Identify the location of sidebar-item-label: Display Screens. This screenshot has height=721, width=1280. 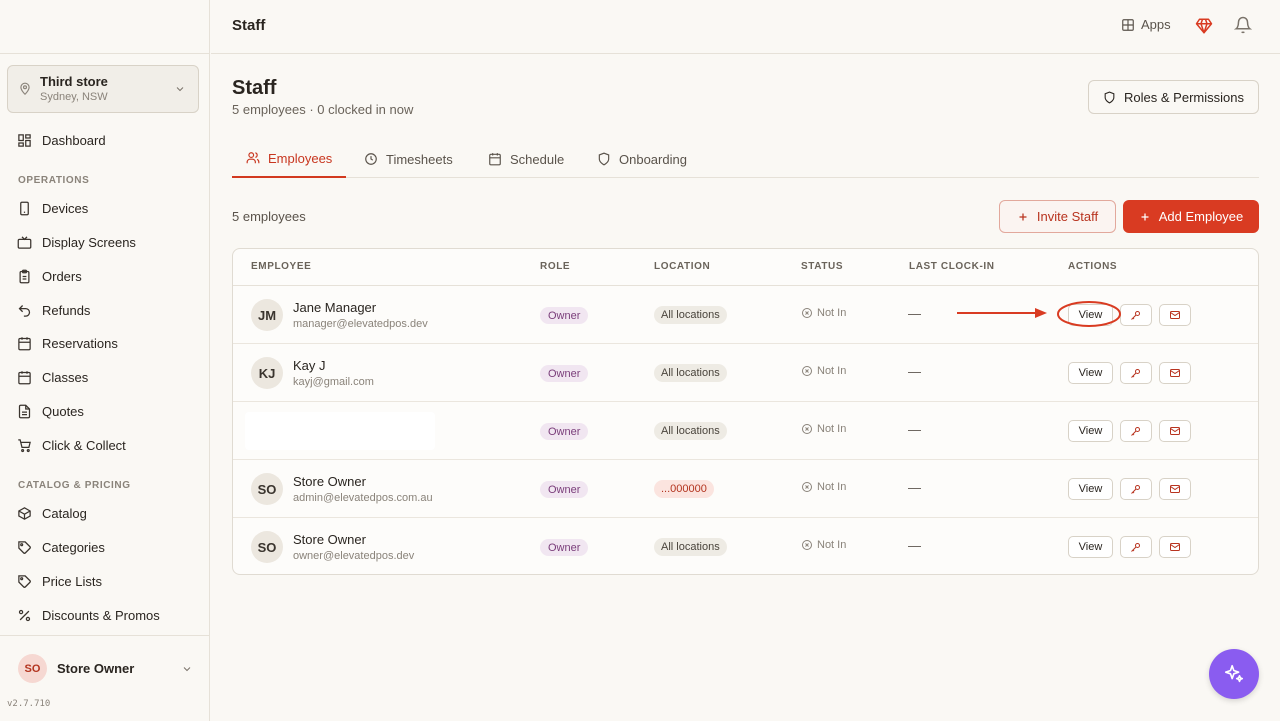
(89, 242).